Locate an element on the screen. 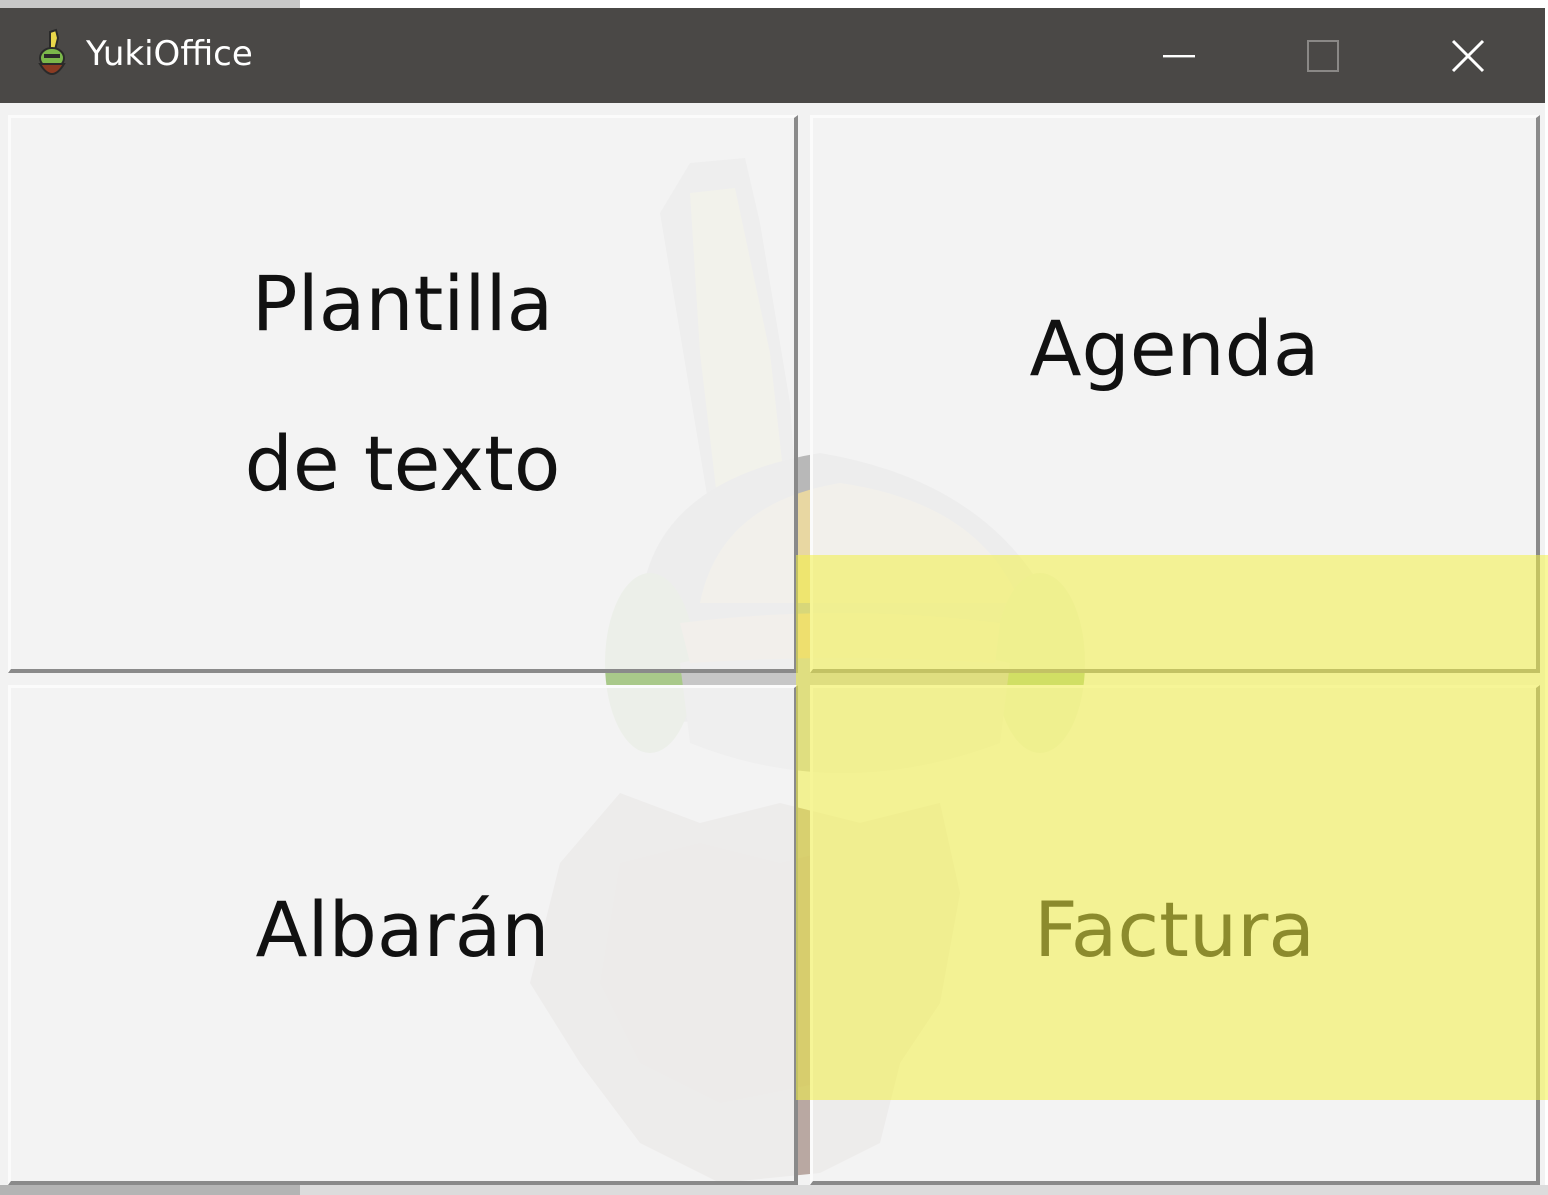  close-button is located at coordinates (1468, 55).